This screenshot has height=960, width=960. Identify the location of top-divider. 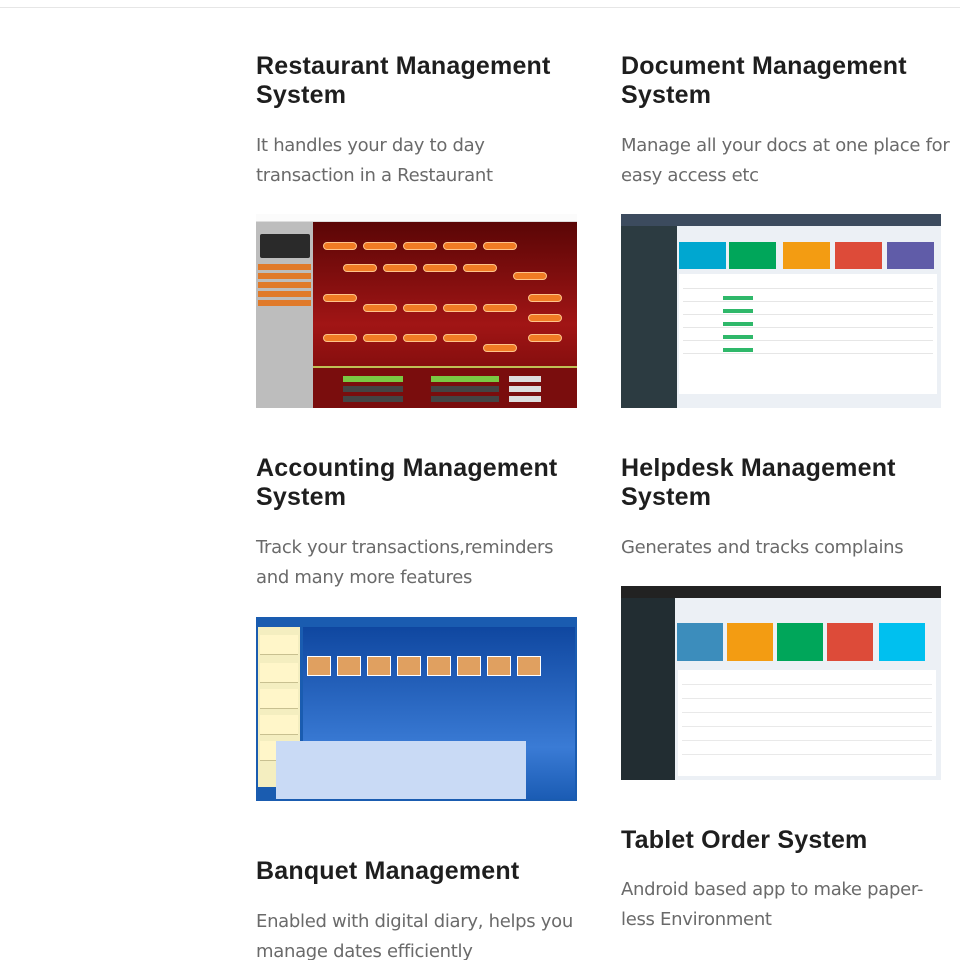
(480, 7).